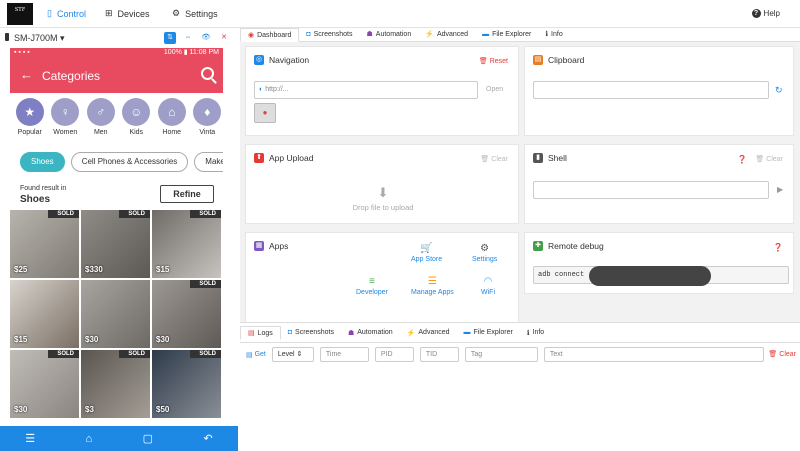  Describe the element at coordinates (493, 61) in the screenshot. I see `reset-button: 🗑 Reset` at that location.